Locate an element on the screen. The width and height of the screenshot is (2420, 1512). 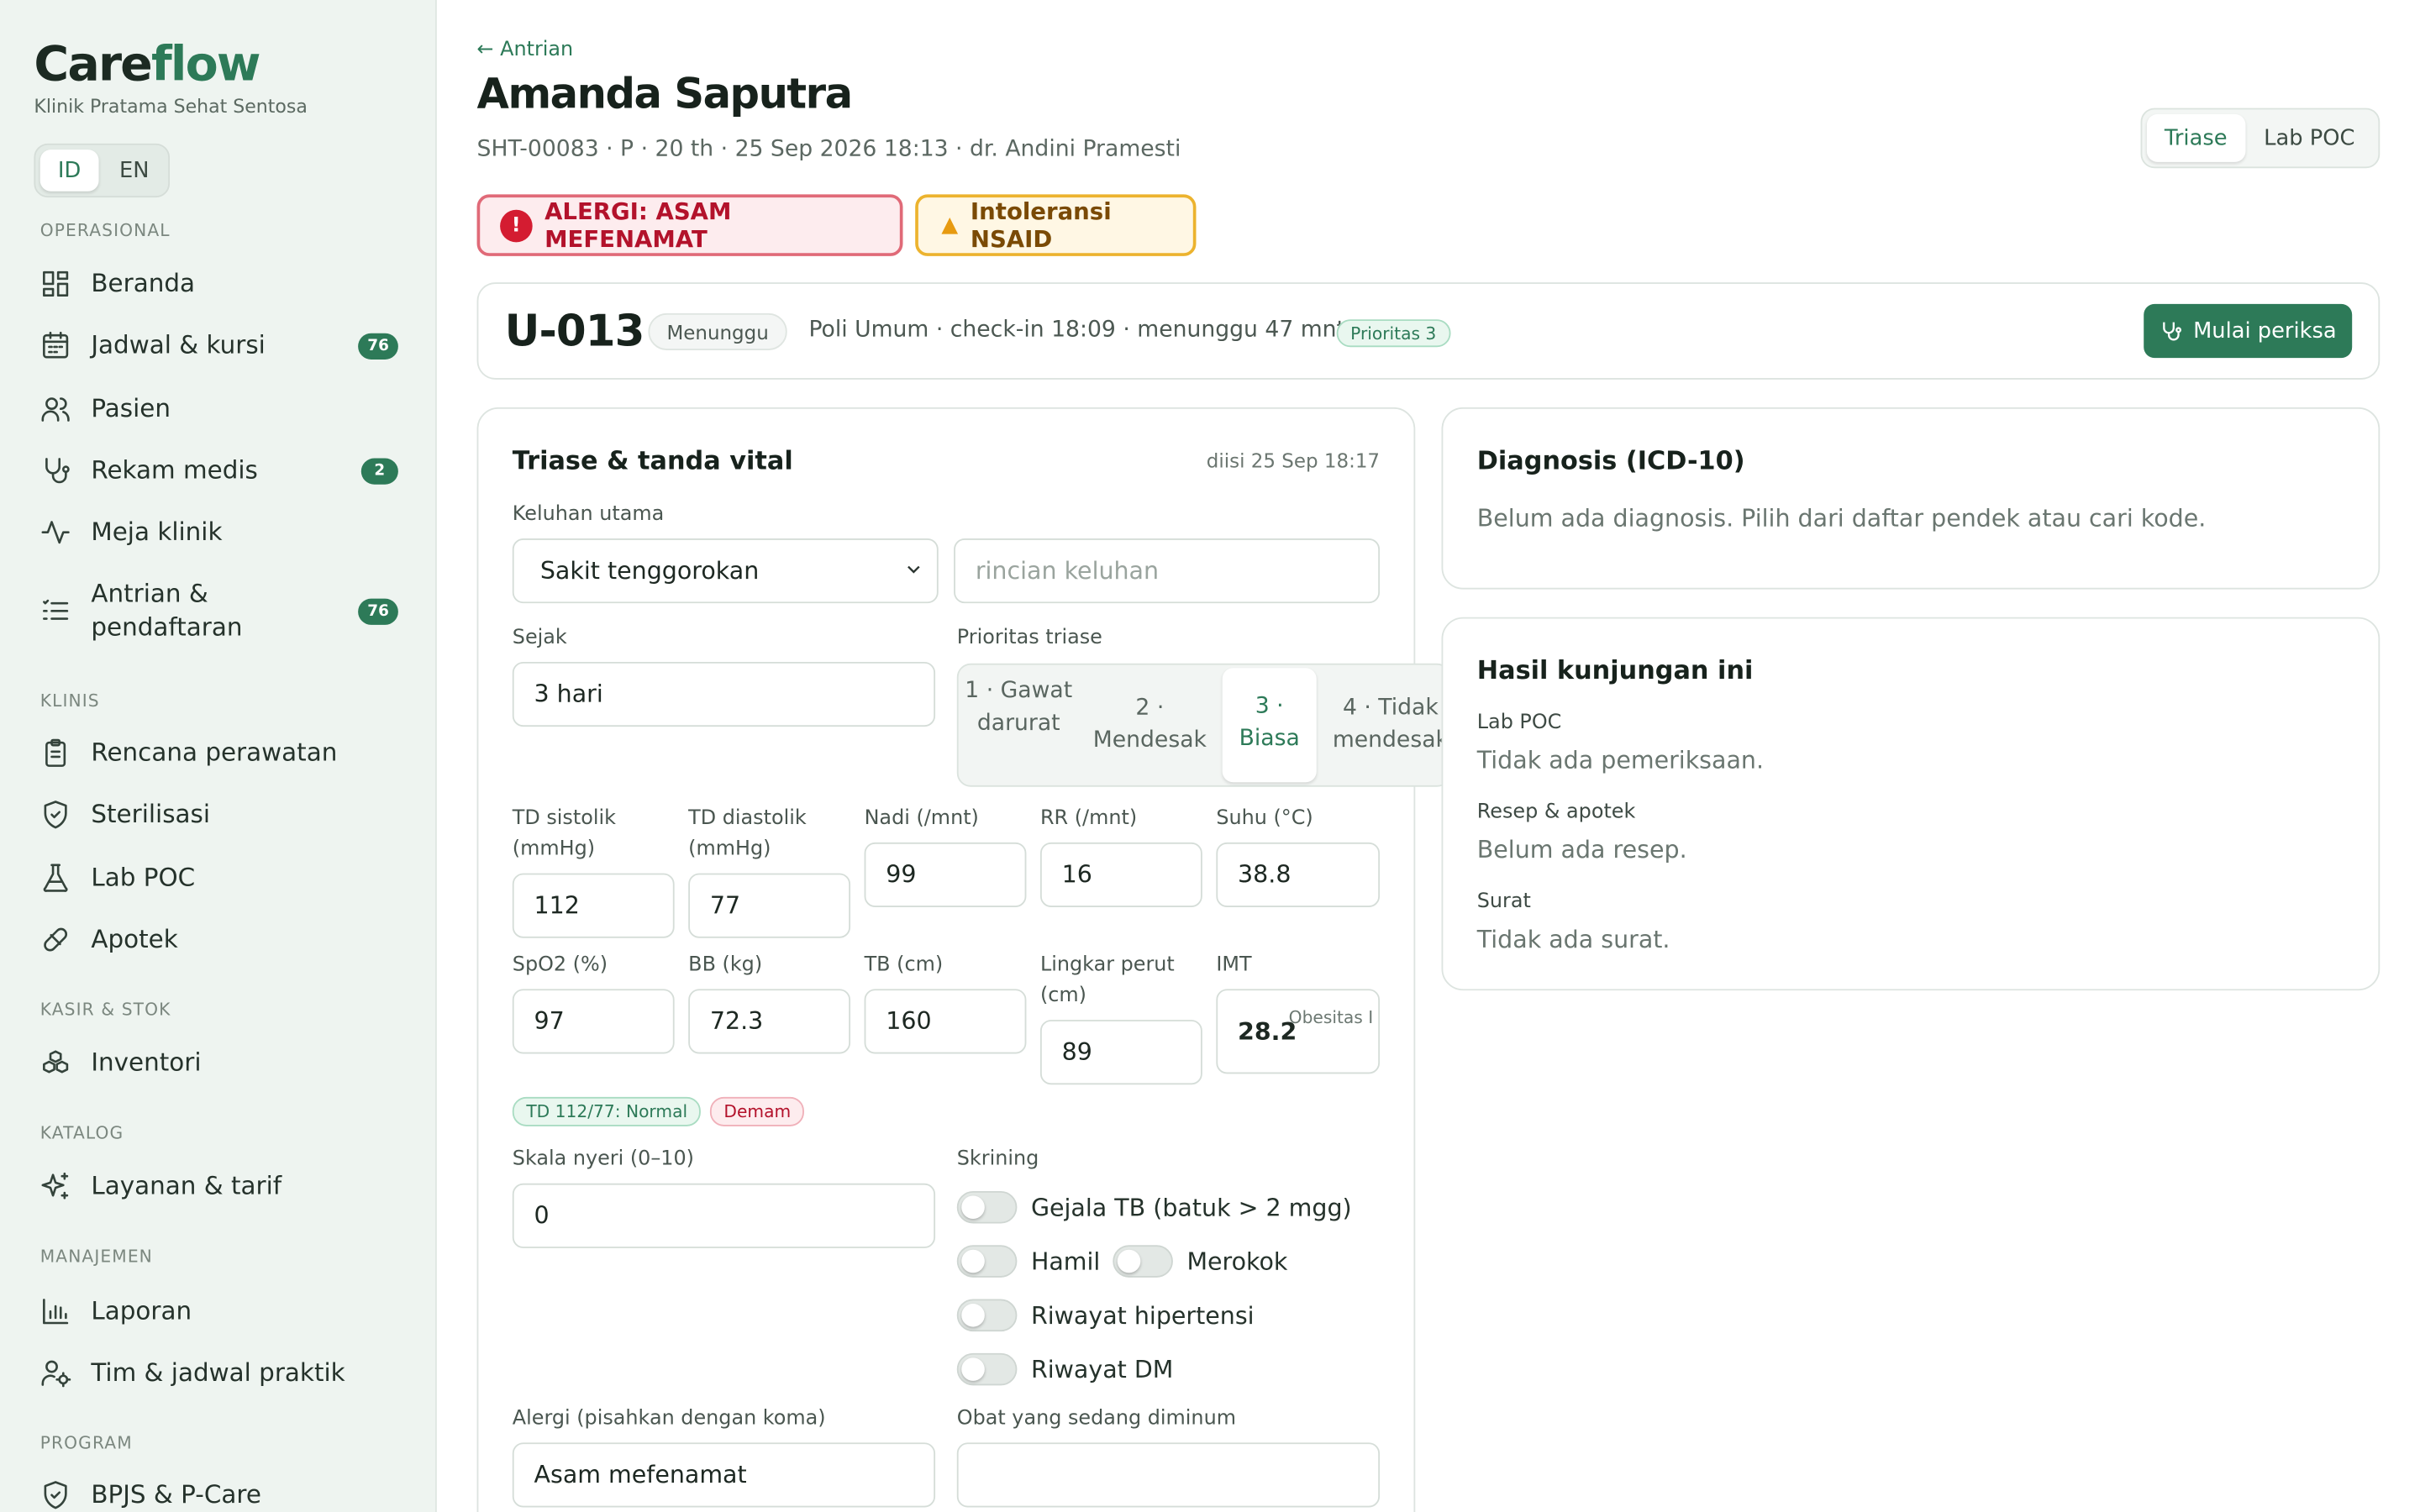
sidebar-item-label: Inventori is located at coordinates (146, 1062).